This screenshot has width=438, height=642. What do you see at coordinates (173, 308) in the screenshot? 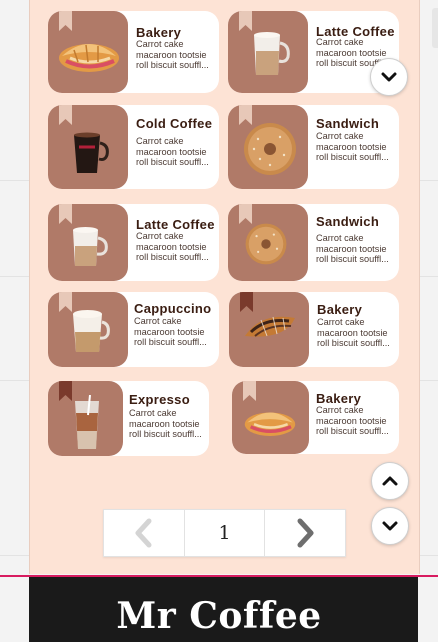
I see `product-title: Cappuccino` at bounding box center [173, 308].